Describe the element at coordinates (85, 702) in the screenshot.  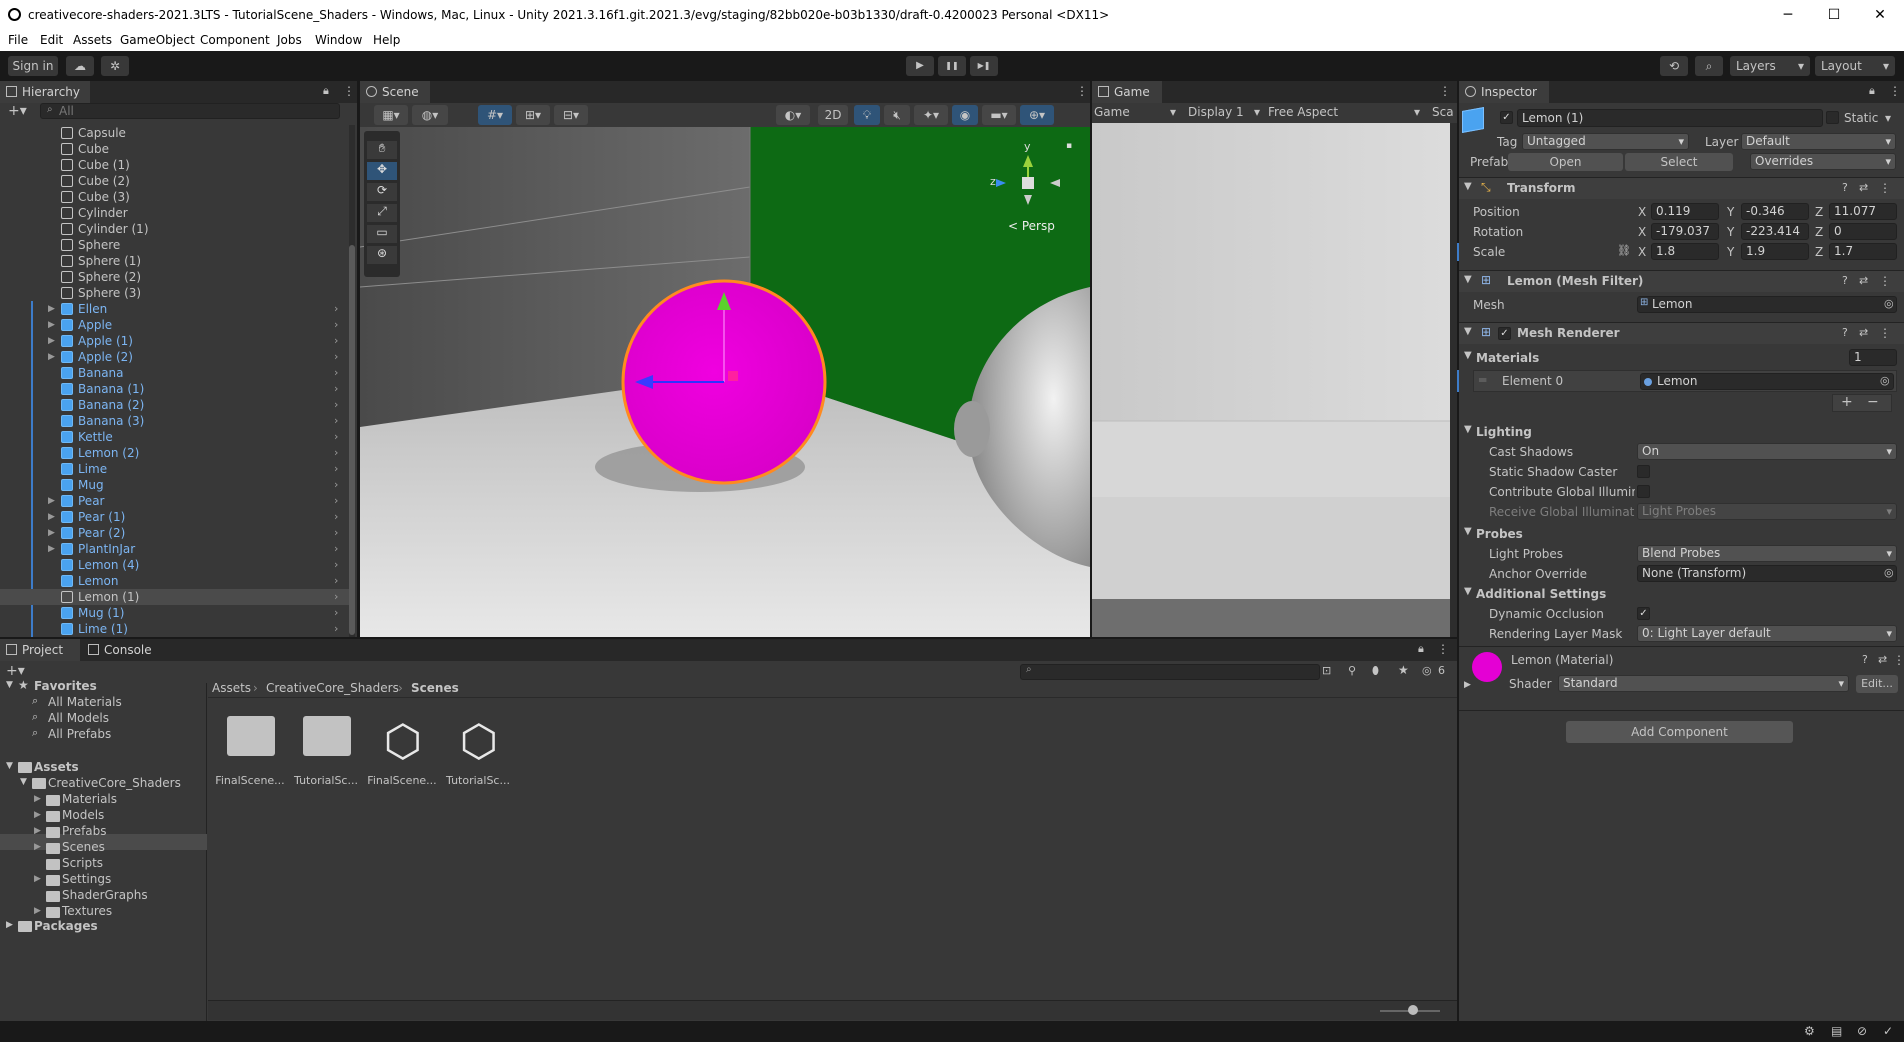
I see `fav-all-materials: All Materials` at that location.